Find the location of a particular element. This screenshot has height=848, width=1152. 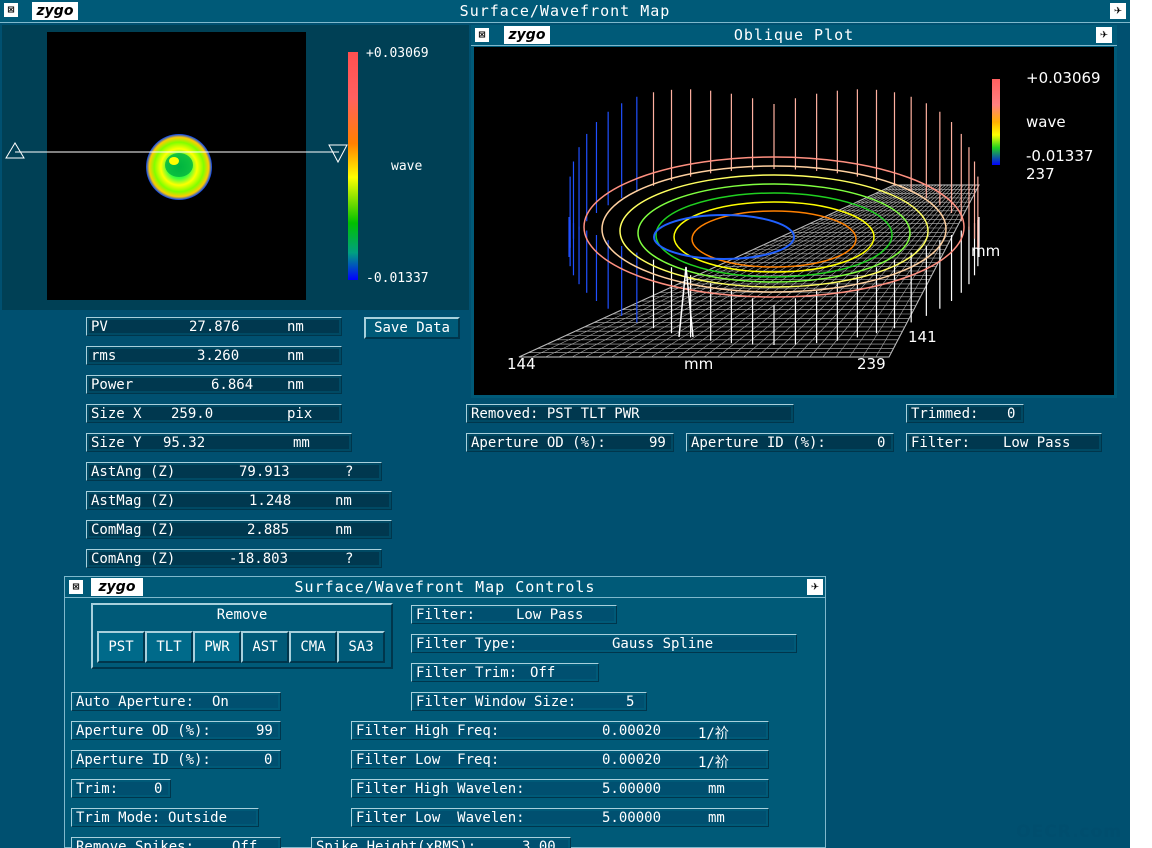

controls-title: Surface/Wavefront Map Controls is located at coordinates (445, 587).